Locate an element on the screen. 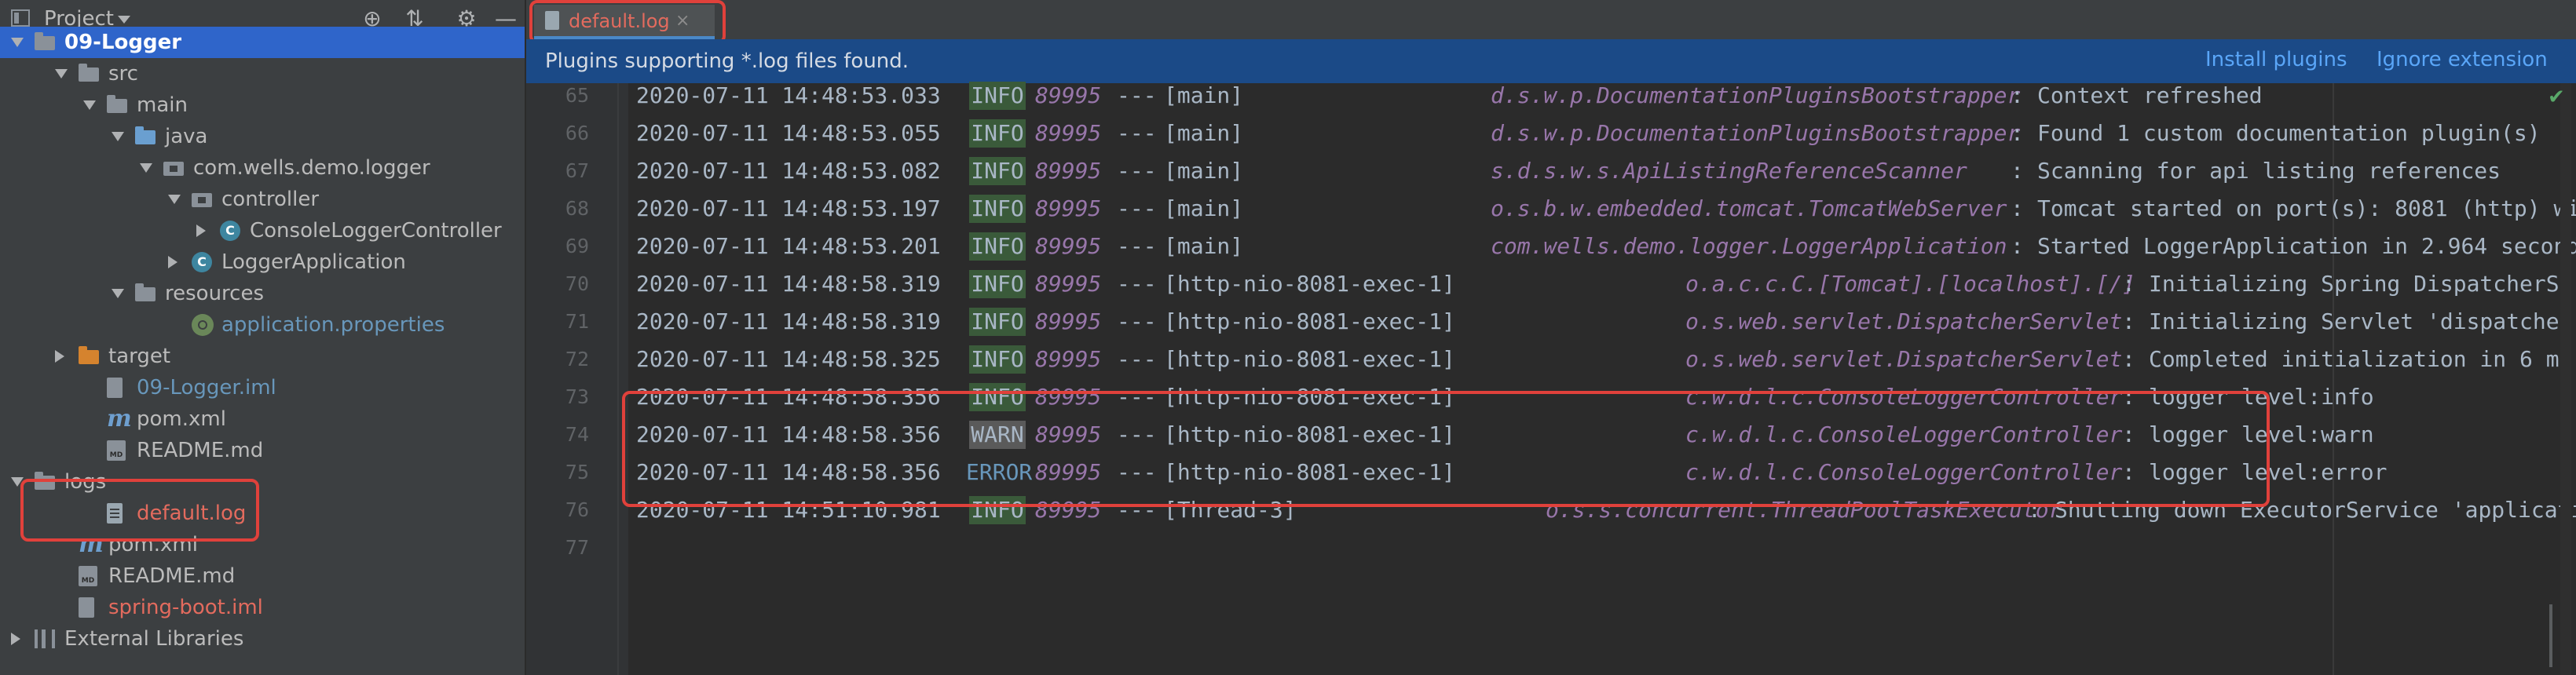 Image resolution: width=2576 pixels, height=675 pixels. log-logger-name: s.d.s.w.s.ApiListingReferenceScanner is located at coordinates (1729, 171).